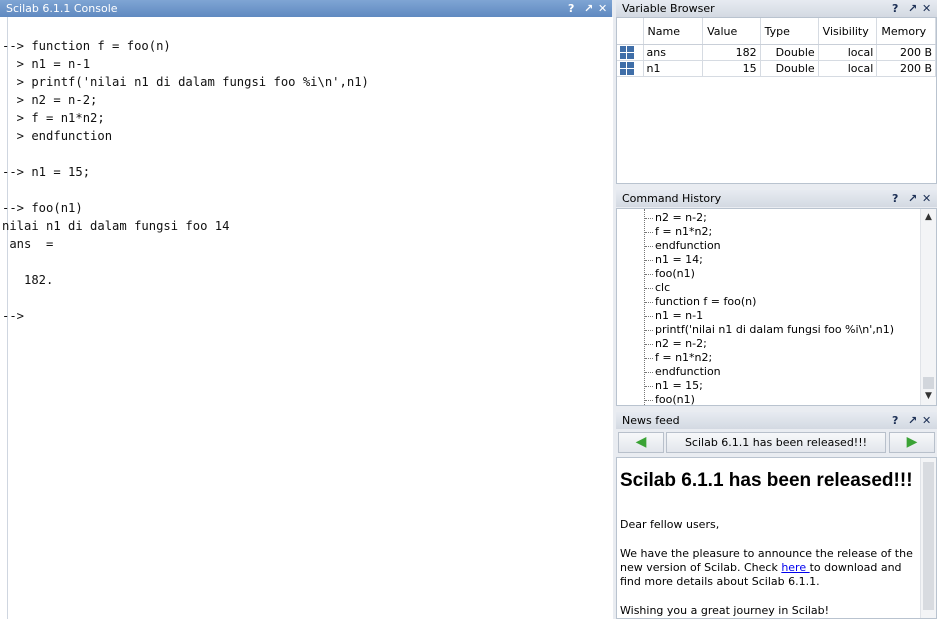  I want to click on history-item: n1 = n-1, so click(673, 315).